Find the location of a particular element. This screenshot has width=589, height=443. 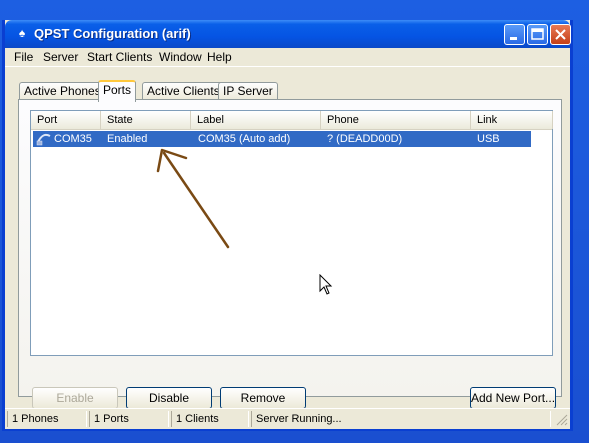

maximize-icon is located at coordinates (537, 34).